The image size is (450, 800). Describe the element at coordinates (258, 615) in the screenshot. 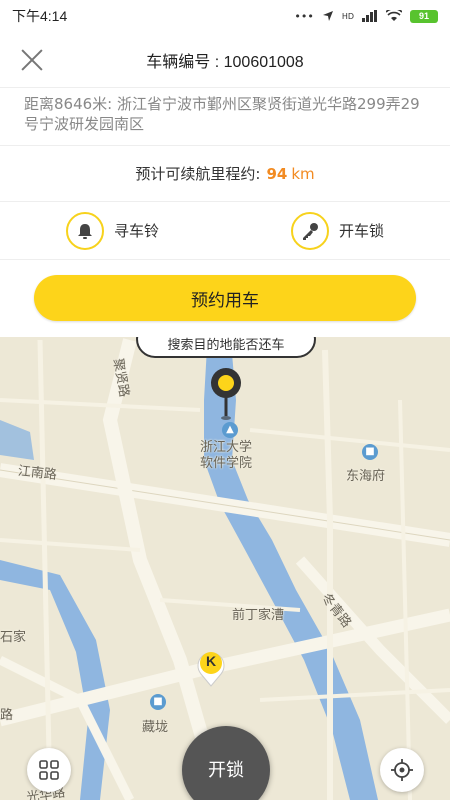

I see `map-label-qianding: 前丁家漕` at that location.